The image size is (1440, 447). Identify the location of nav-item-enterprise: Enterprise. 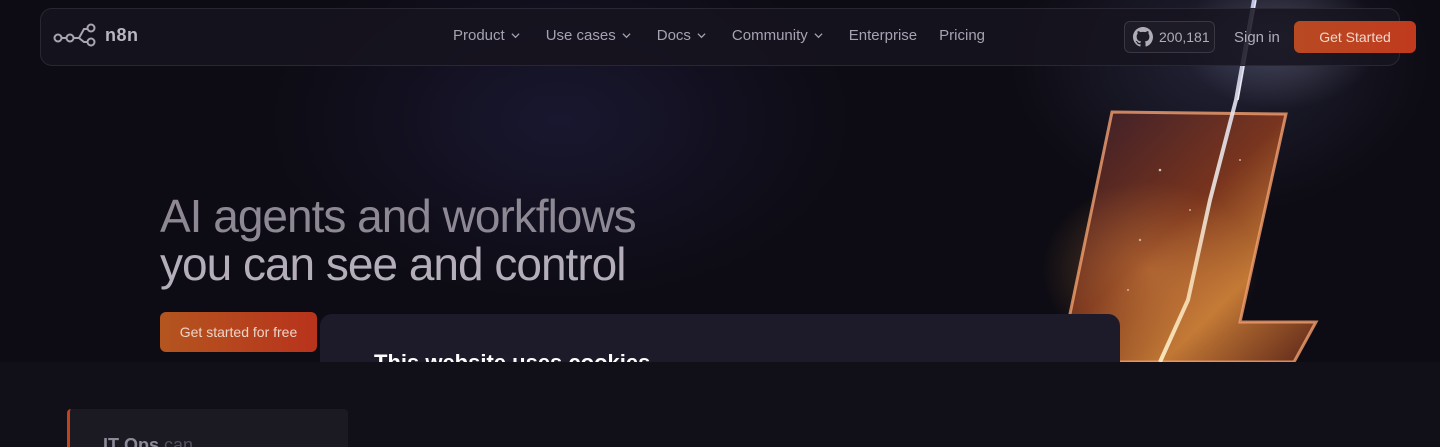
(883, 35).